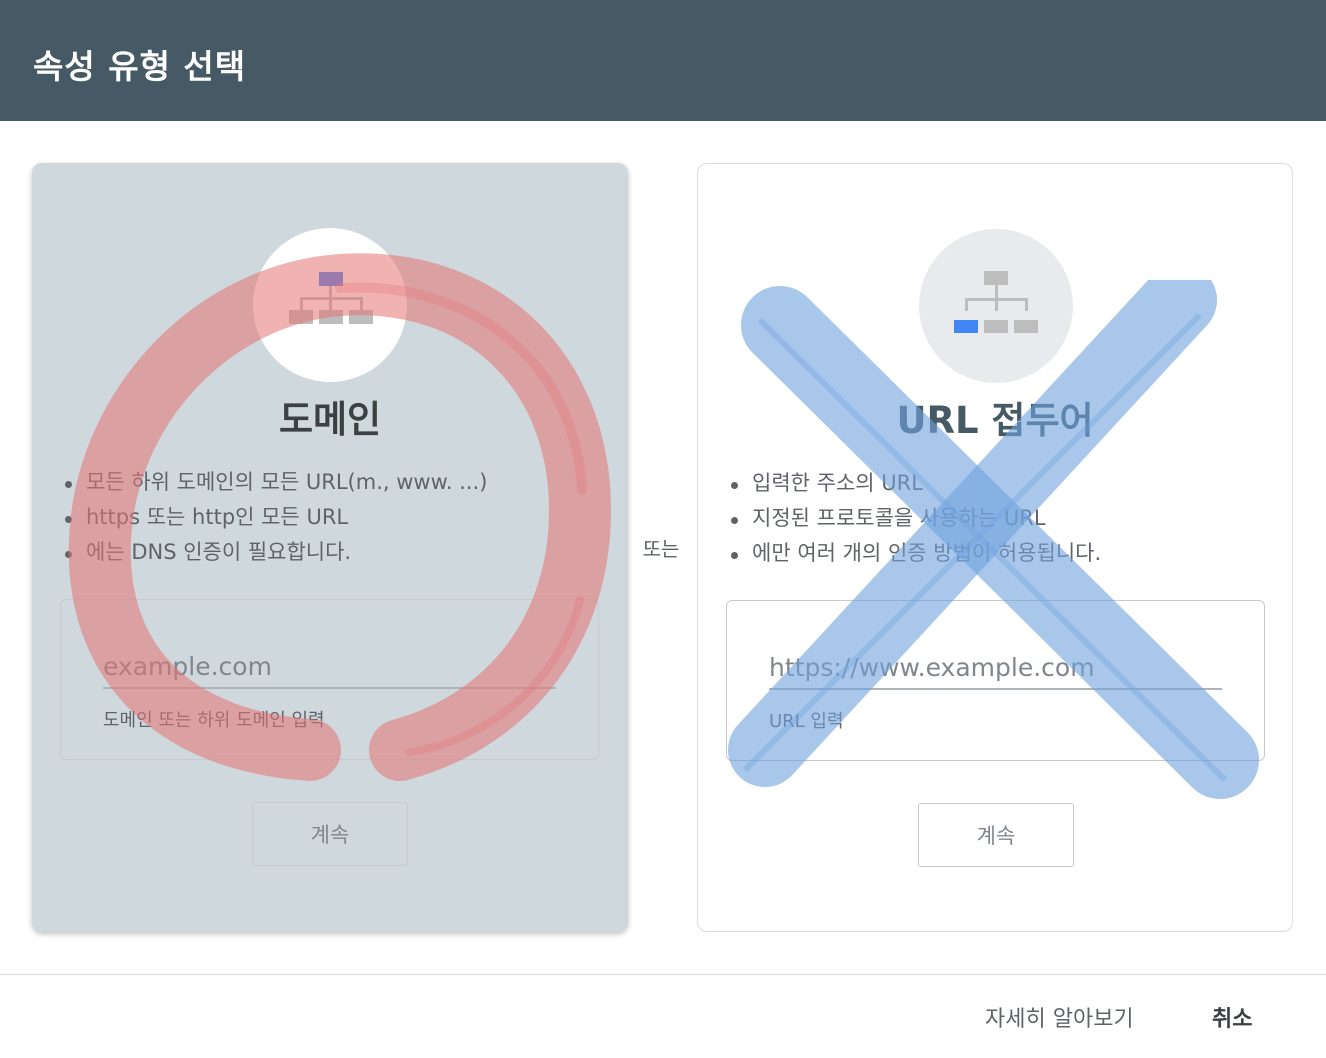 Image resolution: width=1326 pixels, height=1058 pixels. What do you see at coordinates (914, 483) in the screenshot?
I see `list-item: 입력한 주소의 URL` at bounding box center [914, 483].